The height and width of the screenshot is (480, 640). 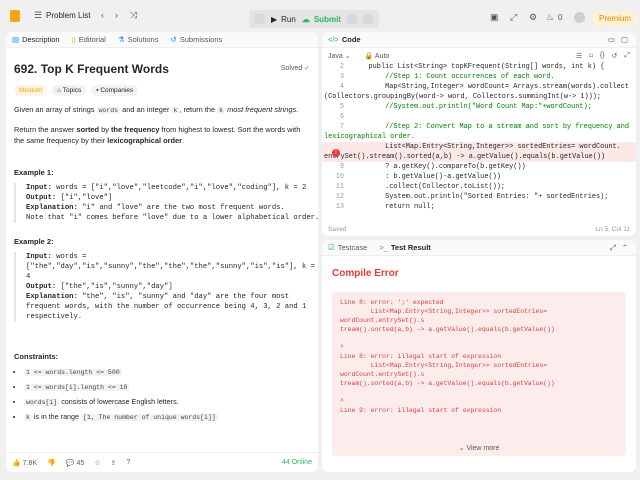 I want to click on tab-editorial-label: Editorial, so click(x=92, y=39).